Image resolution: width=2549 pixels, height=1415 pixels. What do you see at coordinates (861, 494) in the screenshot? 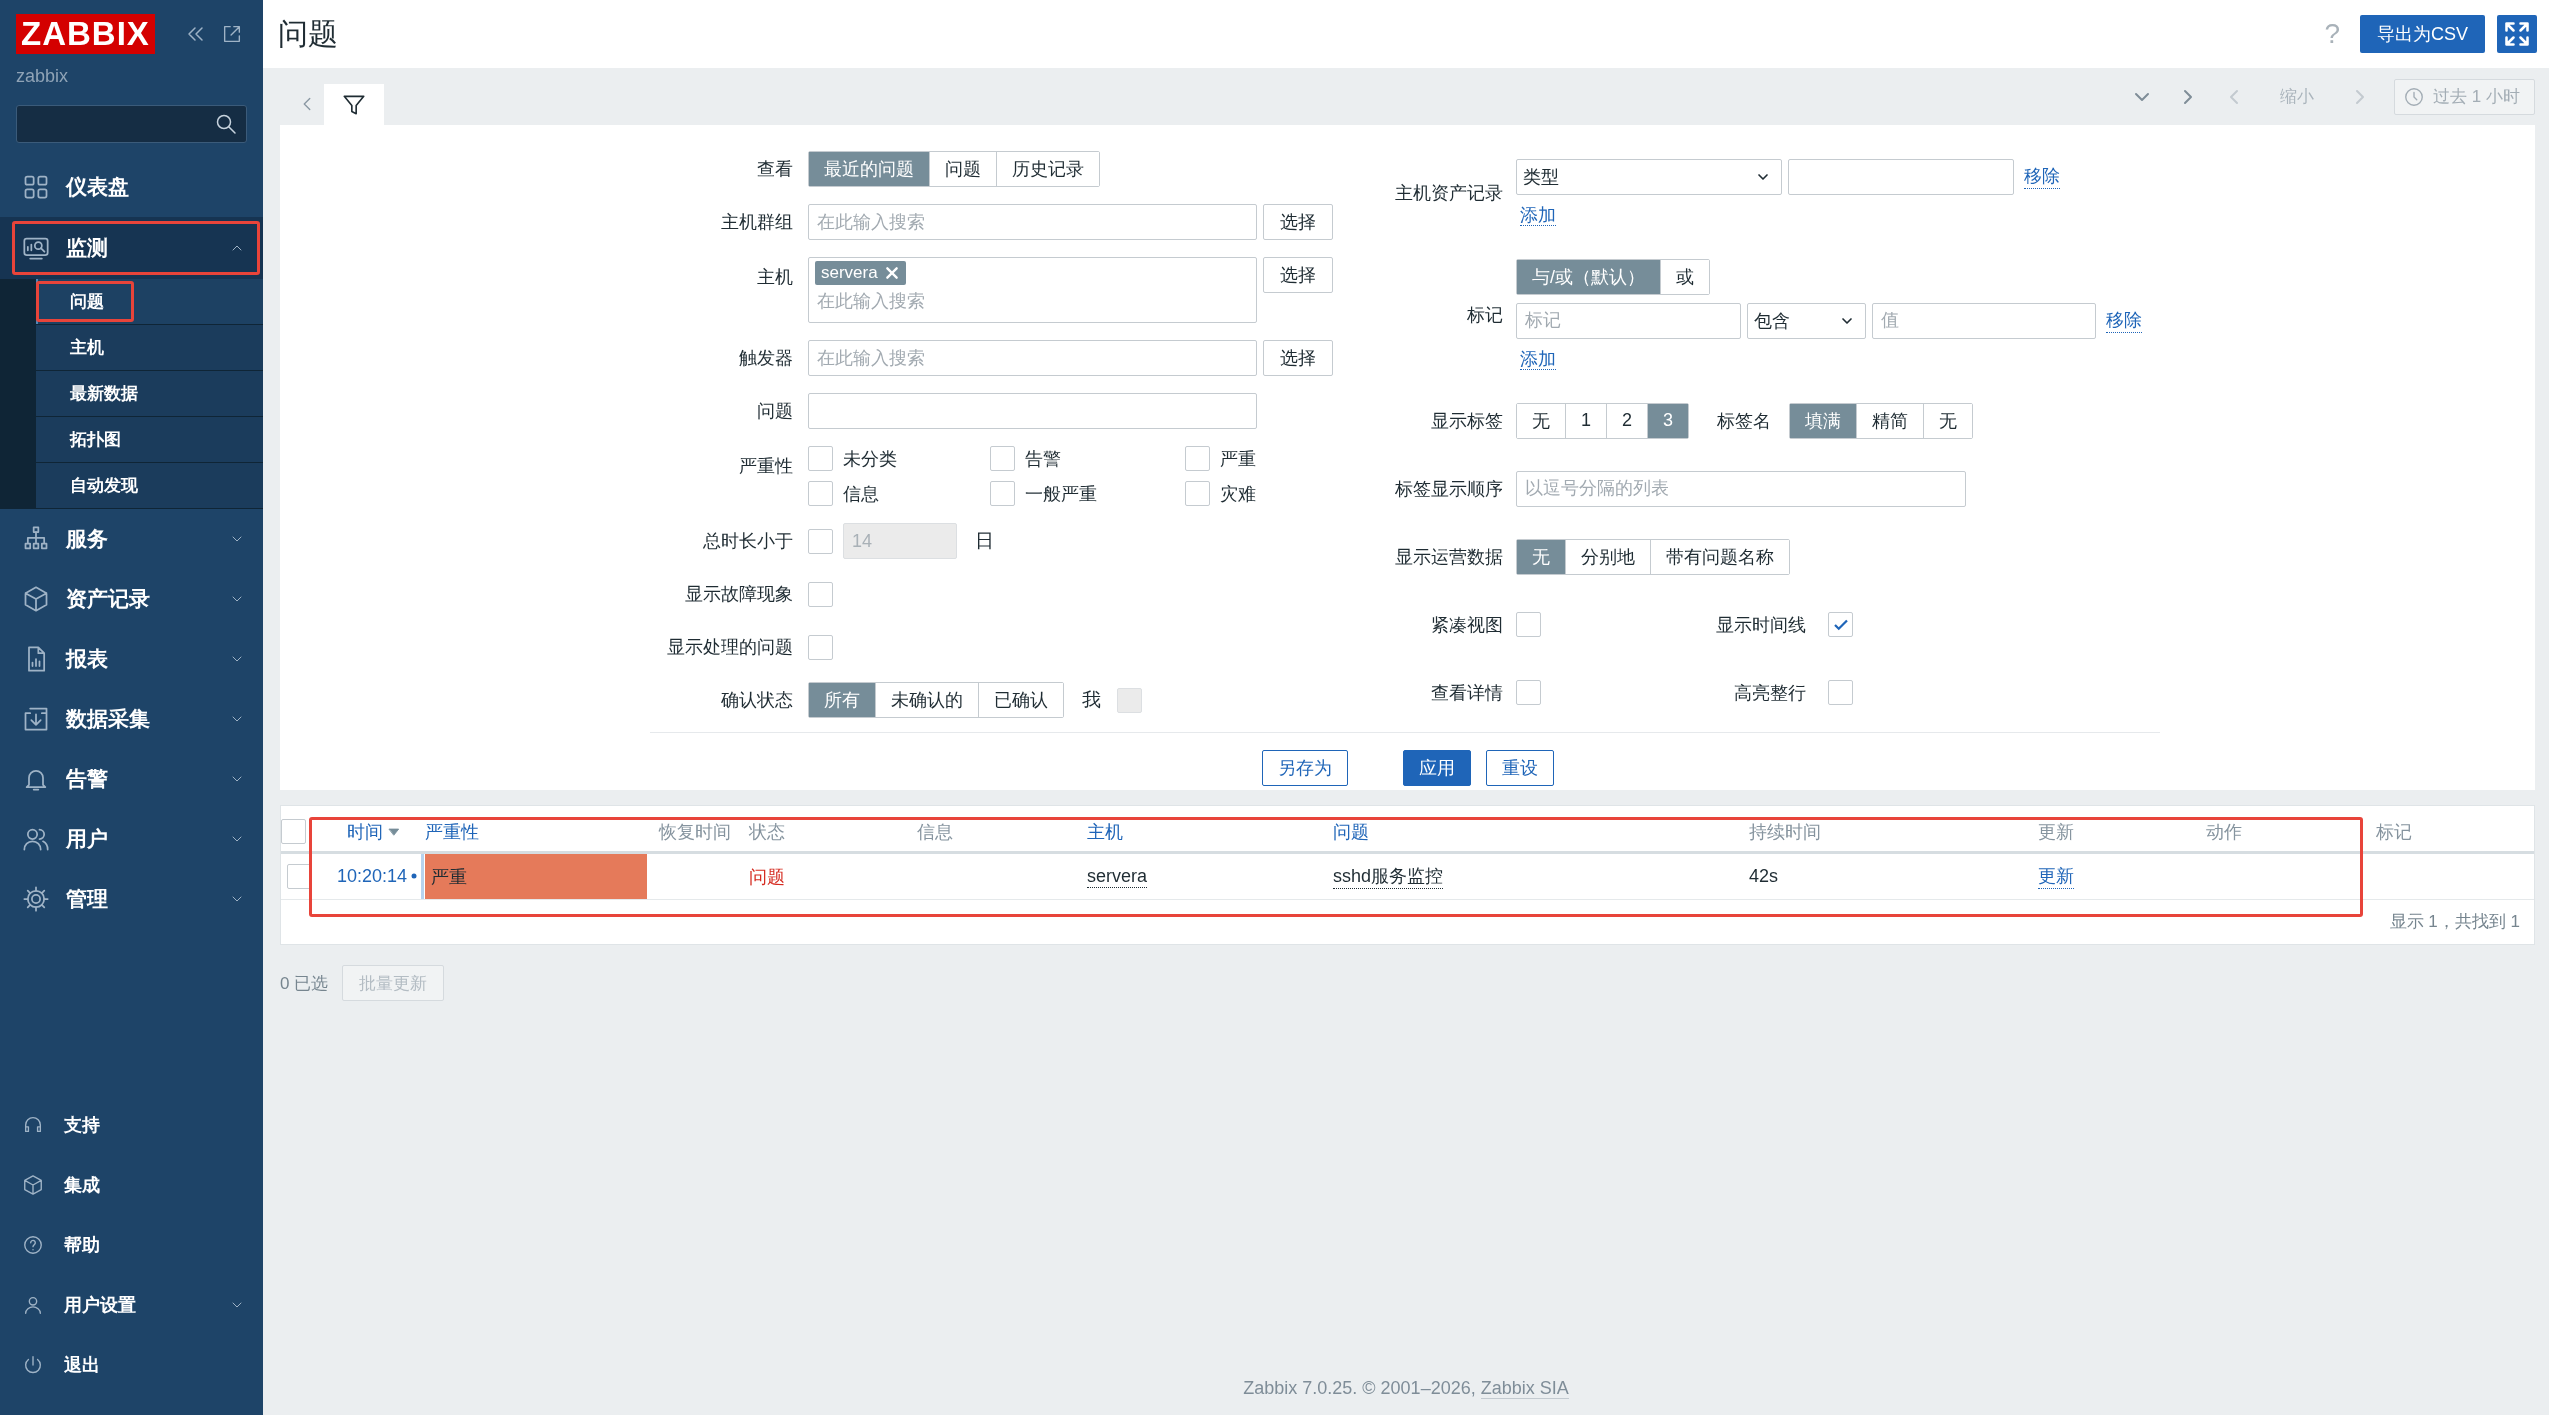
I see `checkbox-label: 信息` at bounding box center [861, 494].